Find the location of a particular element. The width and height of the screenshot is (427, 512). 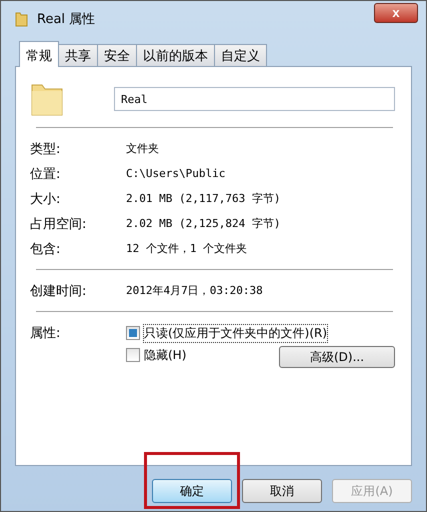

field-value: 文件夹 is located at coordinates (142, 148).